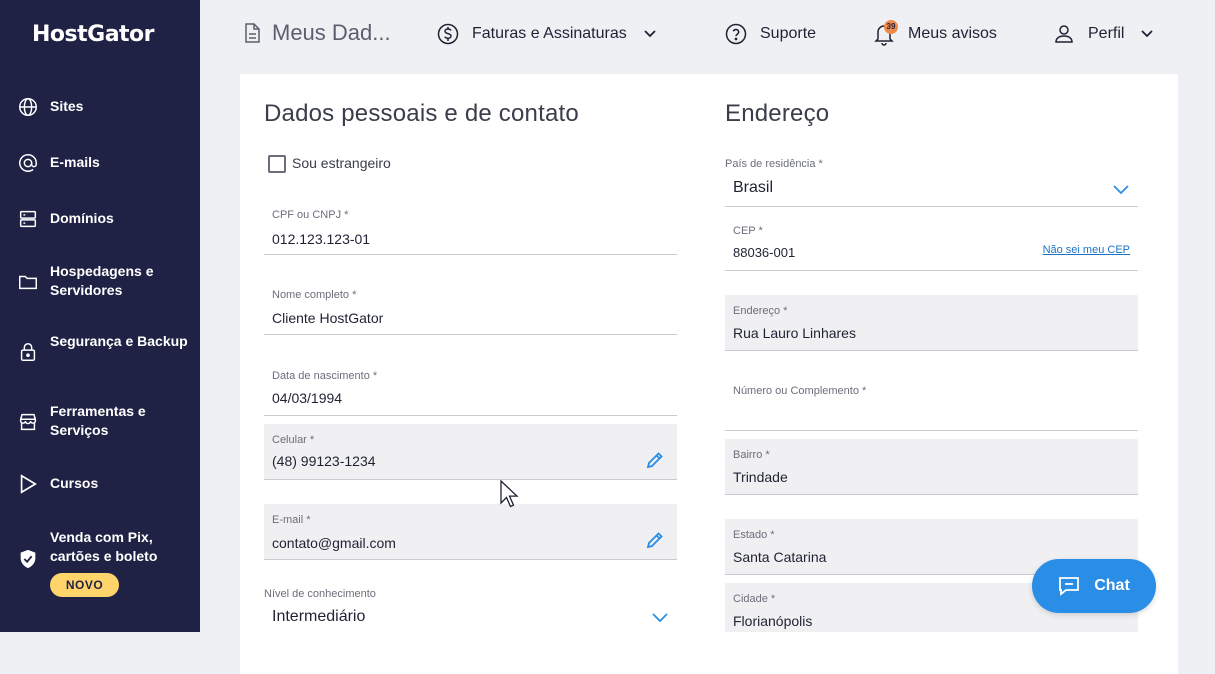  I want to click on sidebar-item-ferramentas: Ferramentas e Serviços, so click(100, 422).